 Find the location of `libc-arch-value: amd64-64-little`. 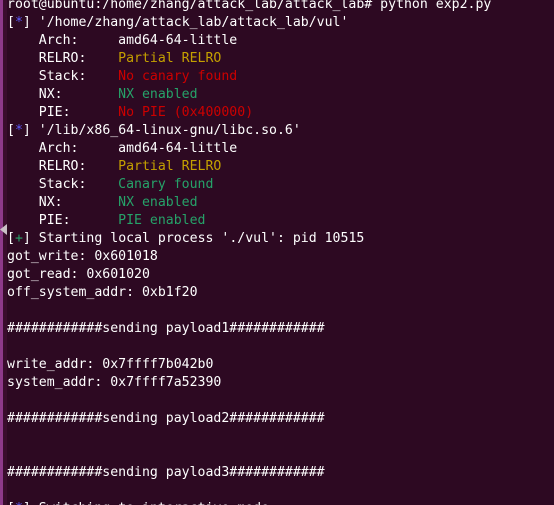

libc-arch-value: amd64-64-little is located at coordinates (178, 148).